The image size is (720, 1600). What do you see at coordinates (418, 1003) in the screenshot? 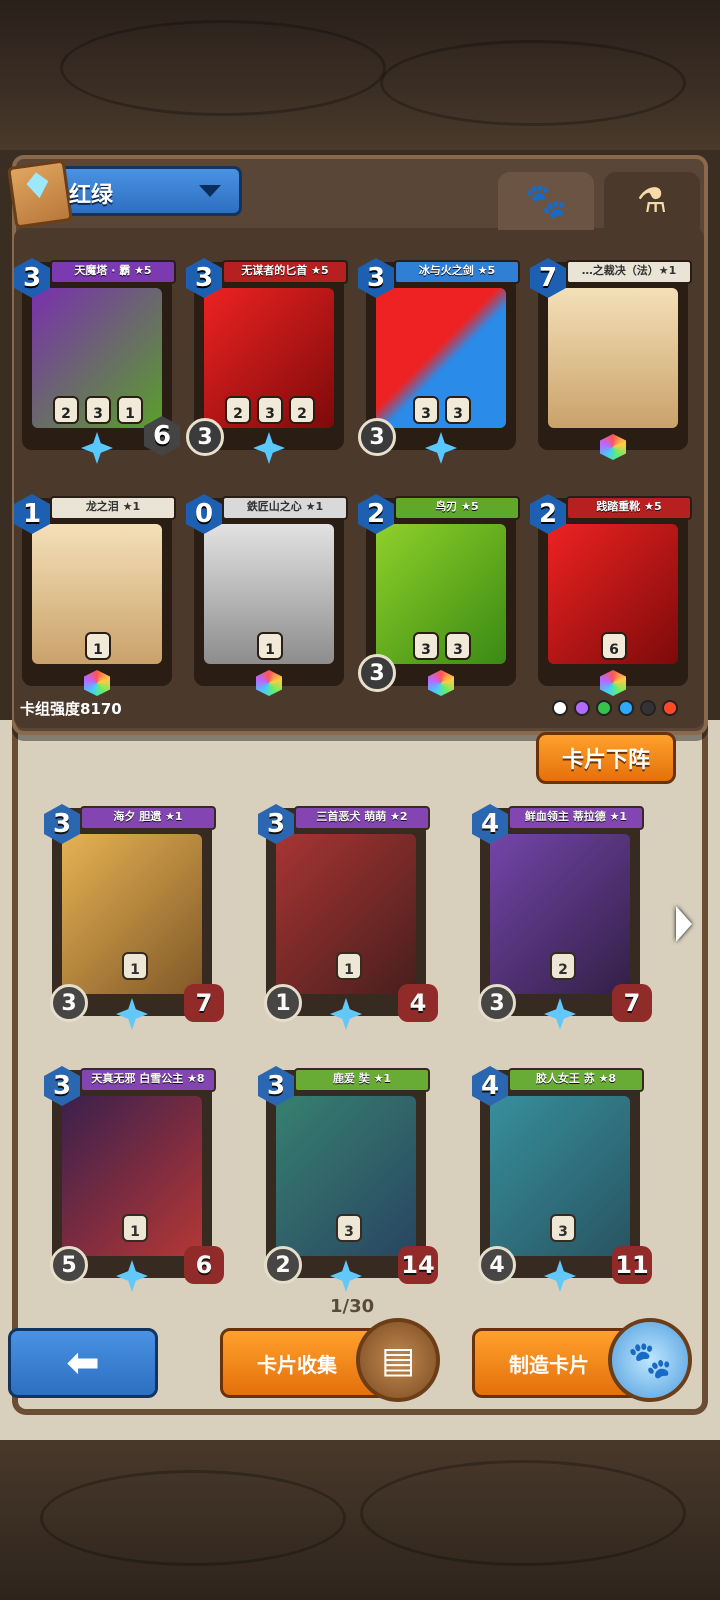
I see `card-health: 4` at bounding box center [418, 1003].